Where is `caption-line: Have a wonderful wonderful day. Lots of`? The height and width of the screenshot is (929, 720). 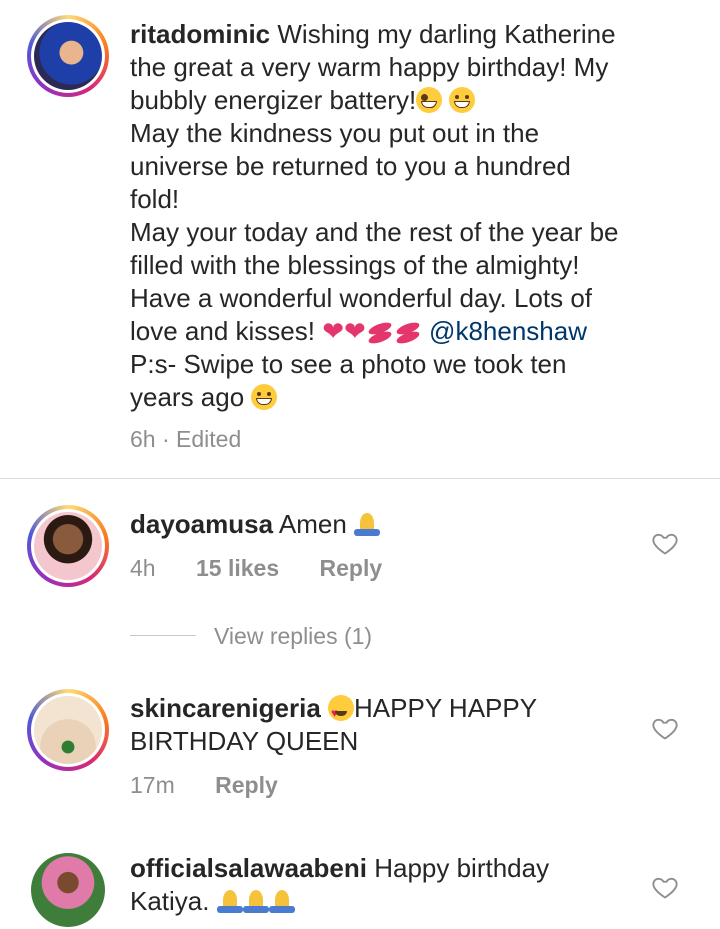
caption-line: Have a wonderful wonderful day. Lots of is located at coordinates (361, 298).